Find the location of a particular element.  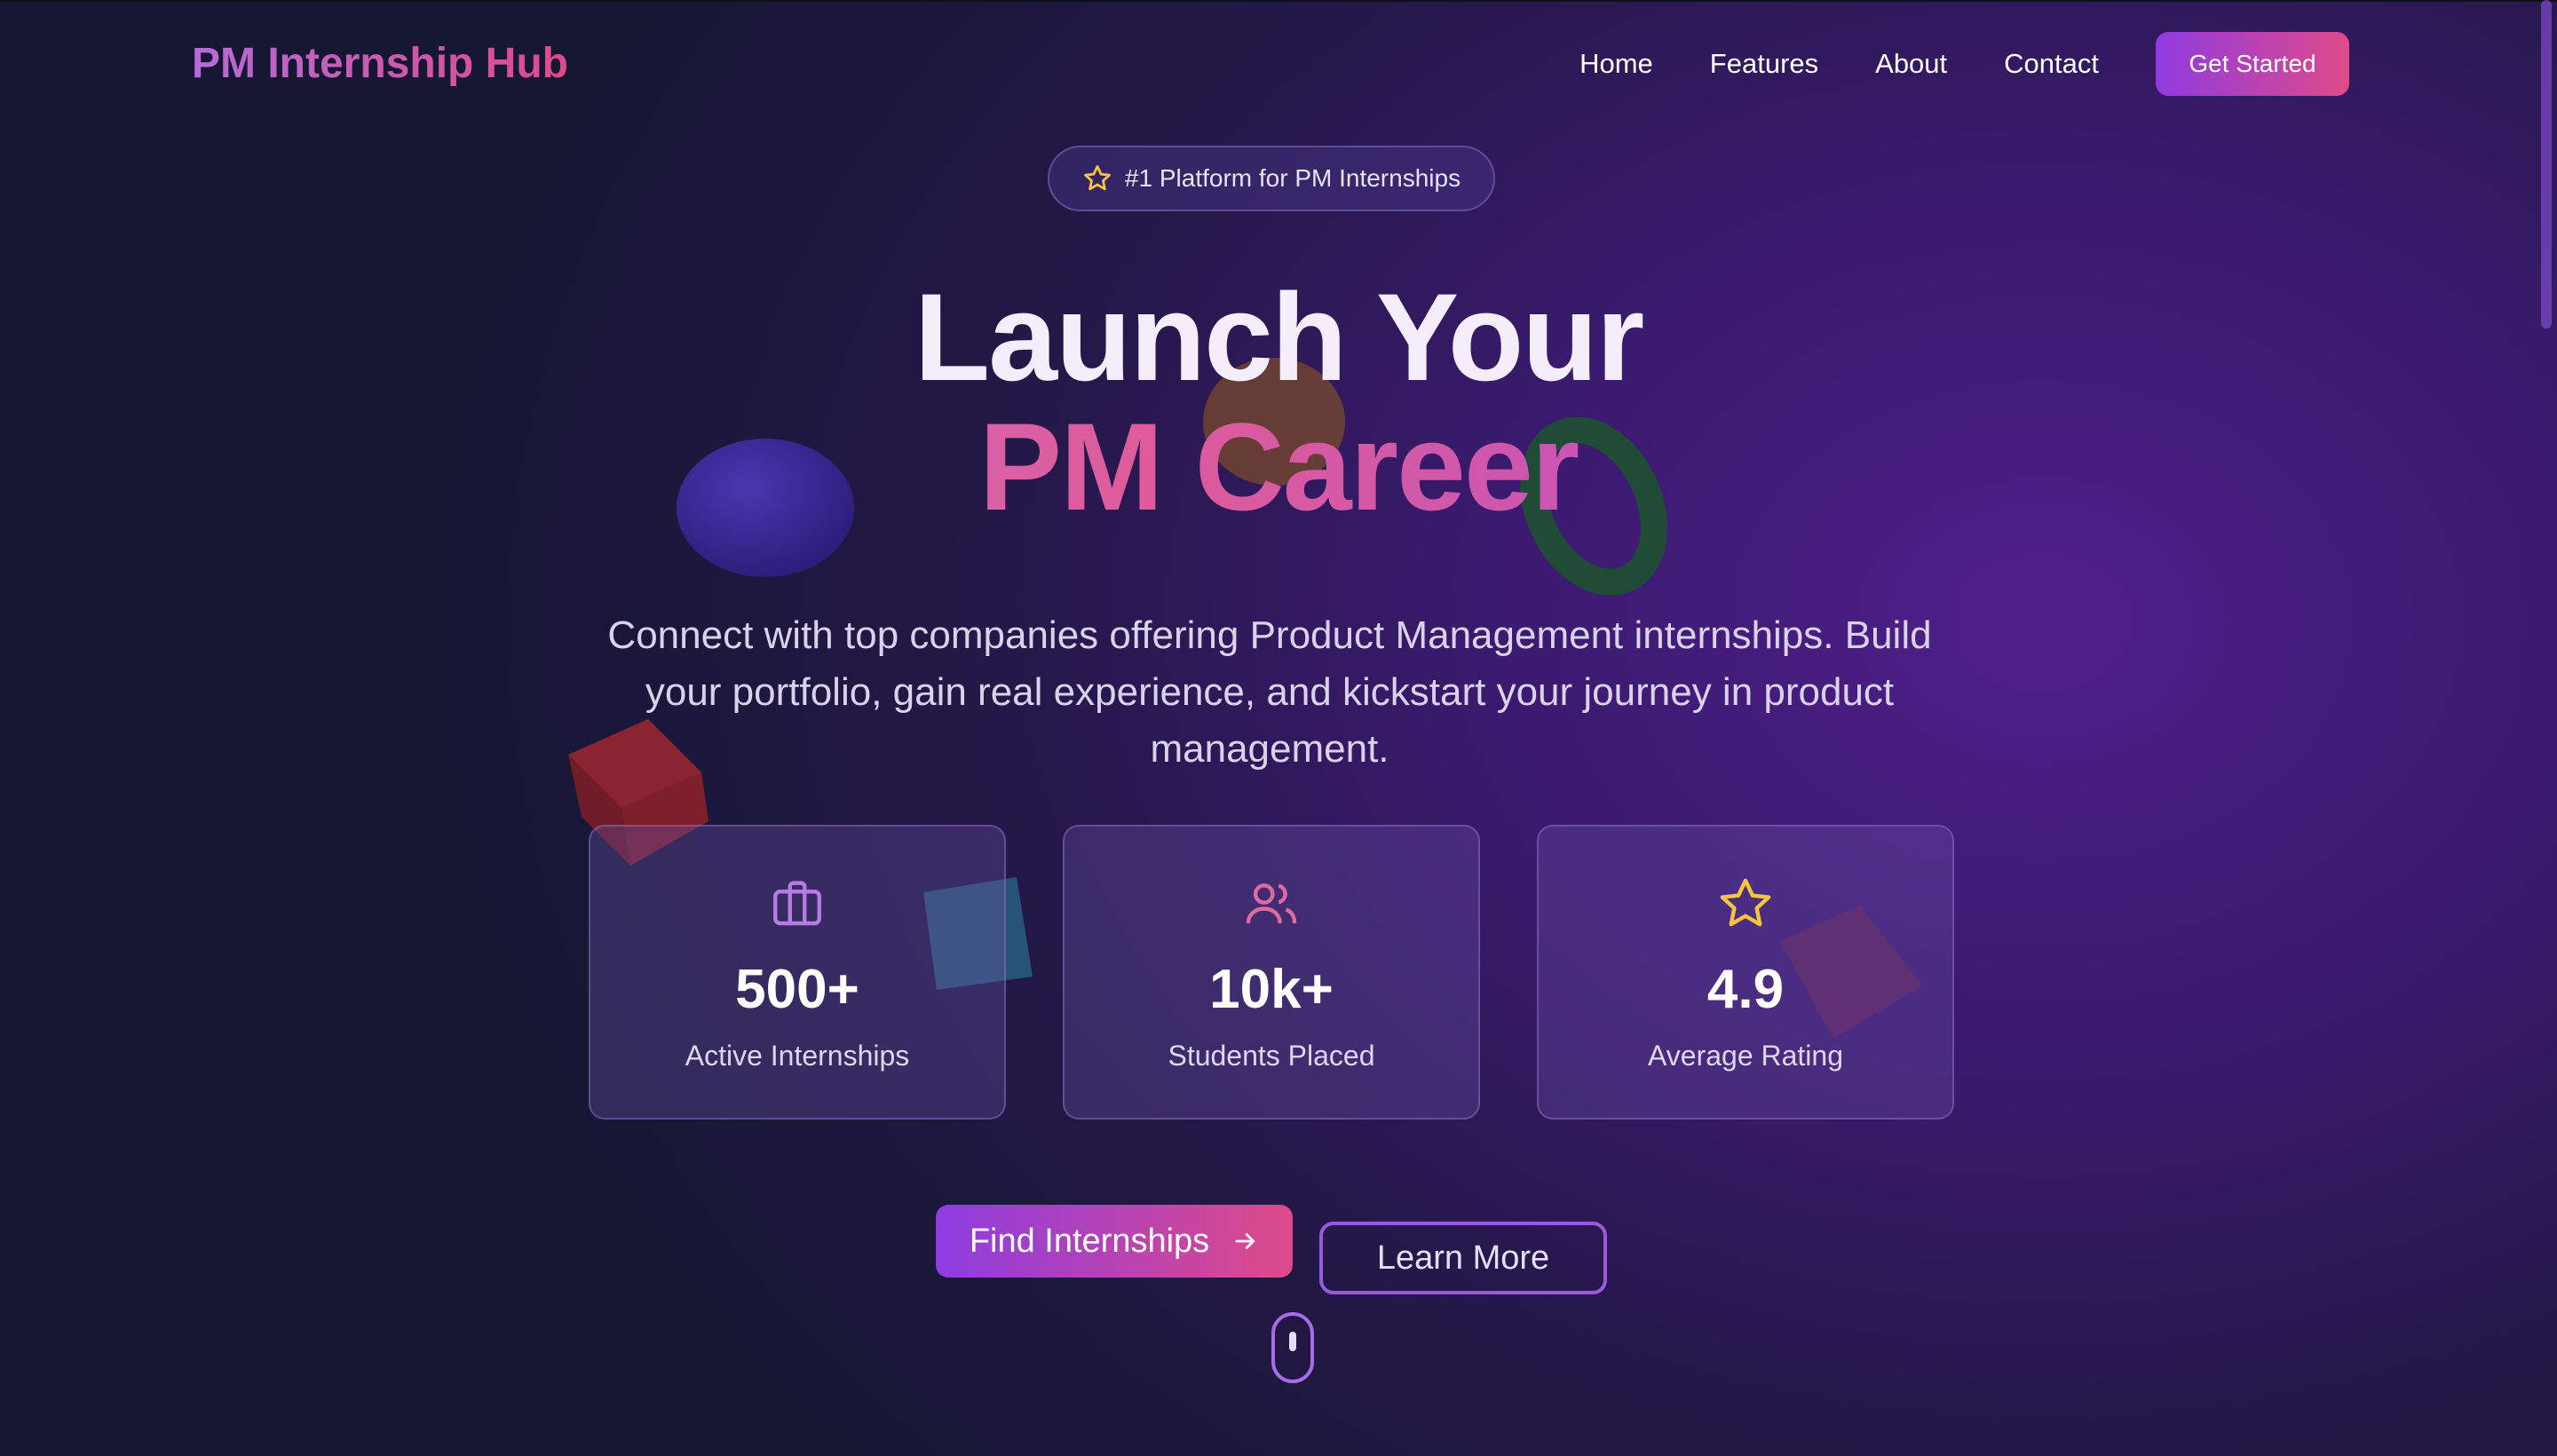

logo: PM Internship Hub is located at coordinates (380, 63).